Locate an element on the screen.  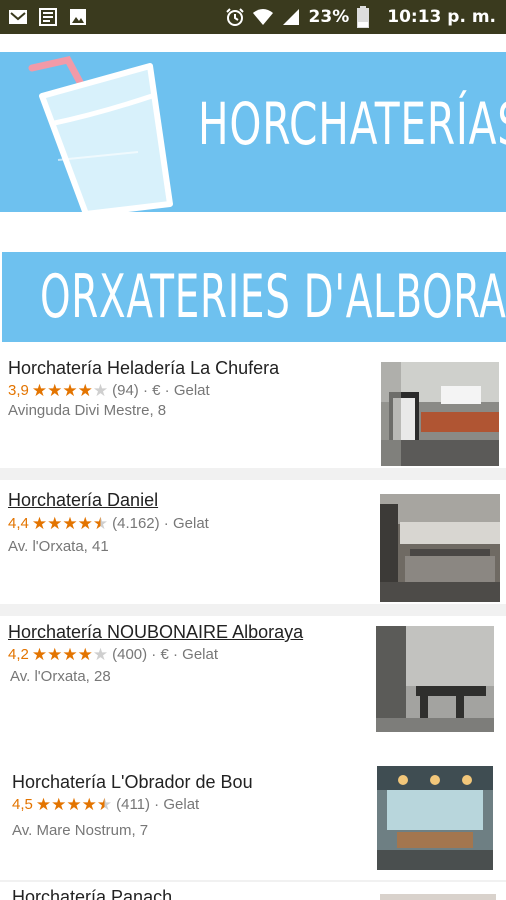
banner-title: HORCHATERÍAS is located at coordinates (352, 124).